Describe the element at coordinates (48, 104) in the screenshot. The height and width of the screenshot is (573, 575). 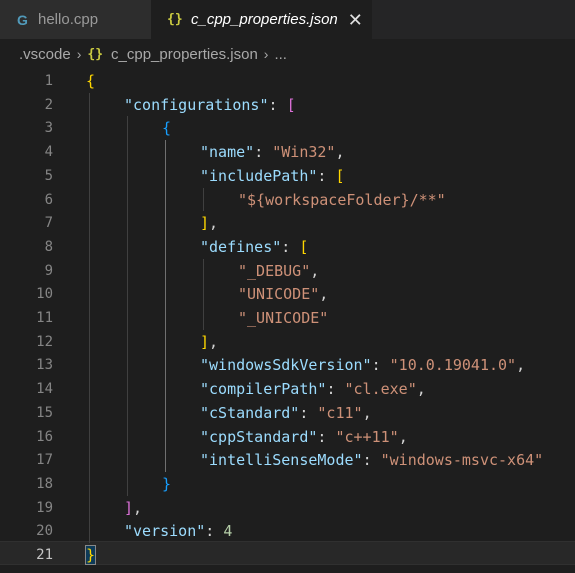
I see `line-number: 2` at that location.